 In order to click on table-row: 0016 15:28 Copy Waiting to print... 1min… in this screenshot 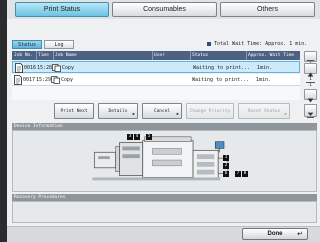, I will do `click(156, 67)`.